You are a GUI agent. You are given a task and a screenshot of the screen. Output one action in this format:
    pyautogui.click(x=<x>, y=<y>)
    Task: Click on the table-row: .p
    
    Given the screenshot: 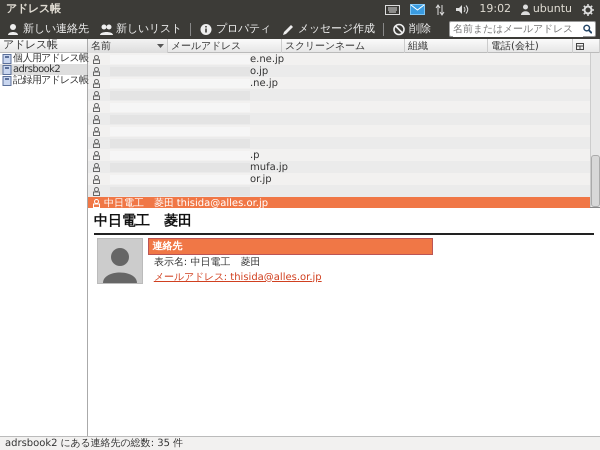 What is the action you would take?
    pyautogui.click(x=339, y=155)
    